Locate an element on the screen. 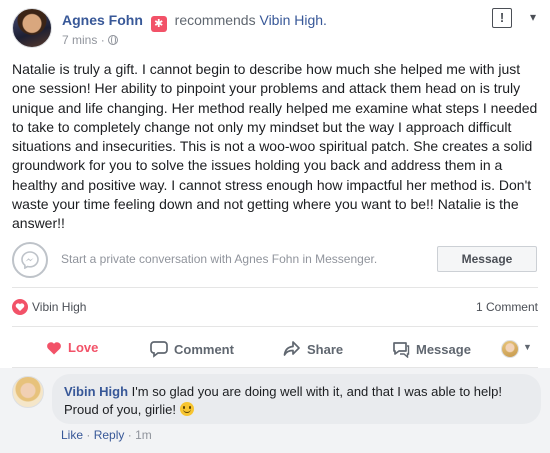 This screenshot has width=550, height=453. globe-icon is located at coordinates (113, 40).